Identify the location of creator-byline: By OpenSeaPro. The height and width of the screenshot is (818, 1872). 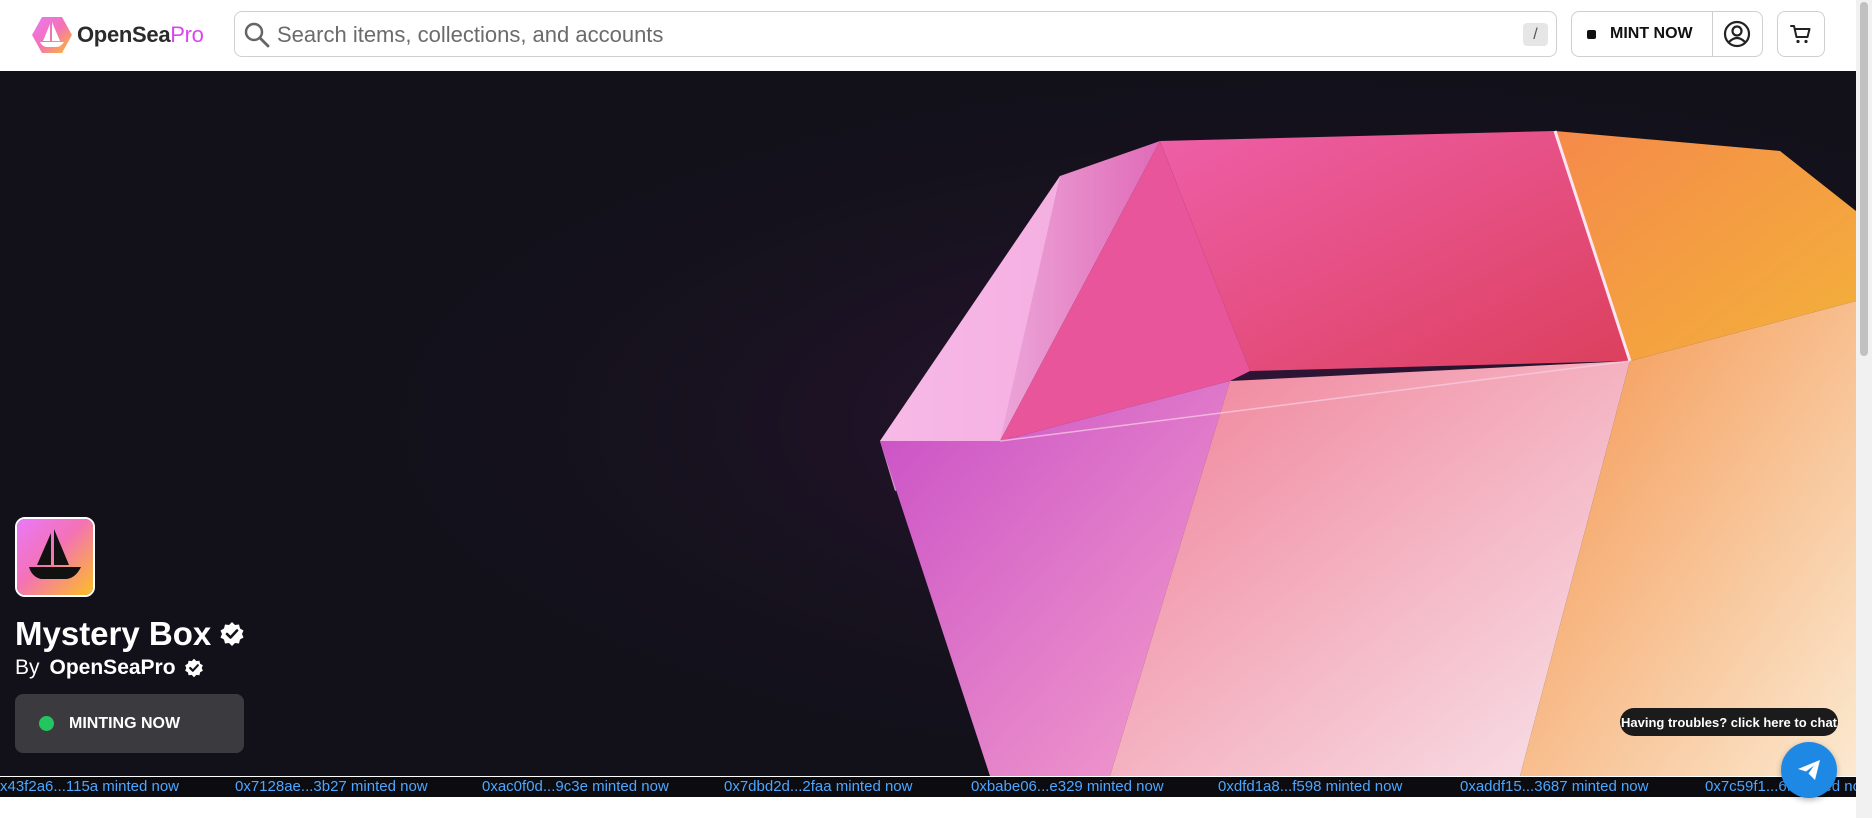
(109, 668).